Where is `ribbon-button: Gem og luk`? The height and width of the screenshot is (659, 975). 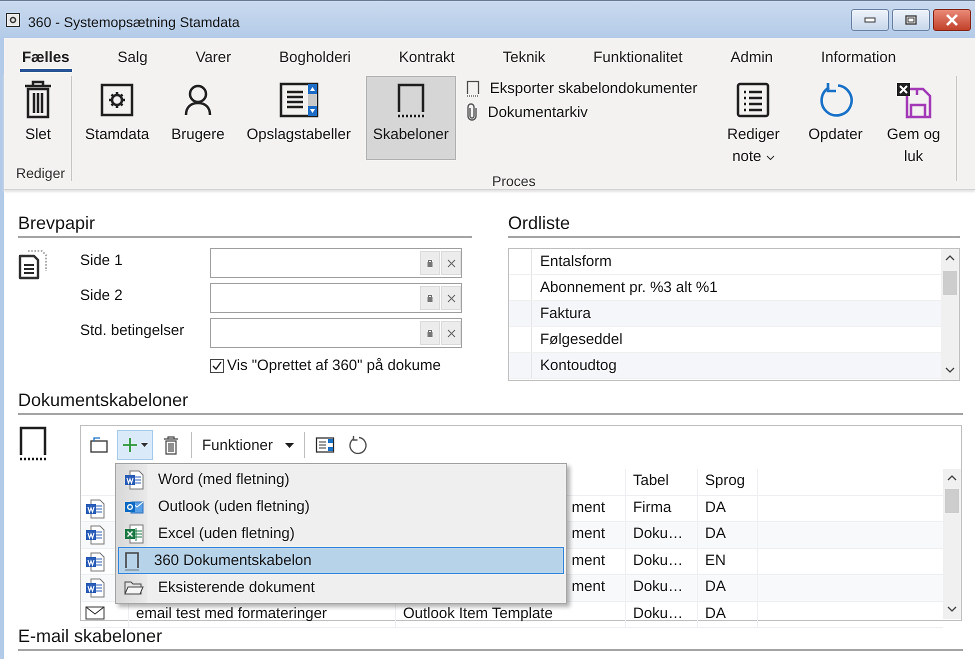 ribbon-button: Gem og luk is located at coordinates (914, 124).